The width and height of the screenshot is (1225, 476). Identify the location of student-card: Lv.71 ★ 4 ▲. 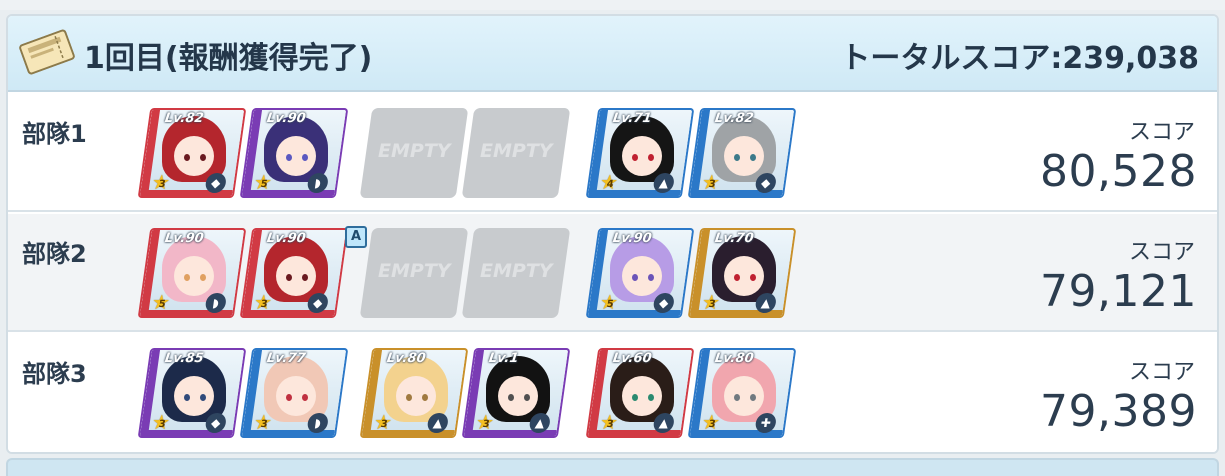
(640, 153).